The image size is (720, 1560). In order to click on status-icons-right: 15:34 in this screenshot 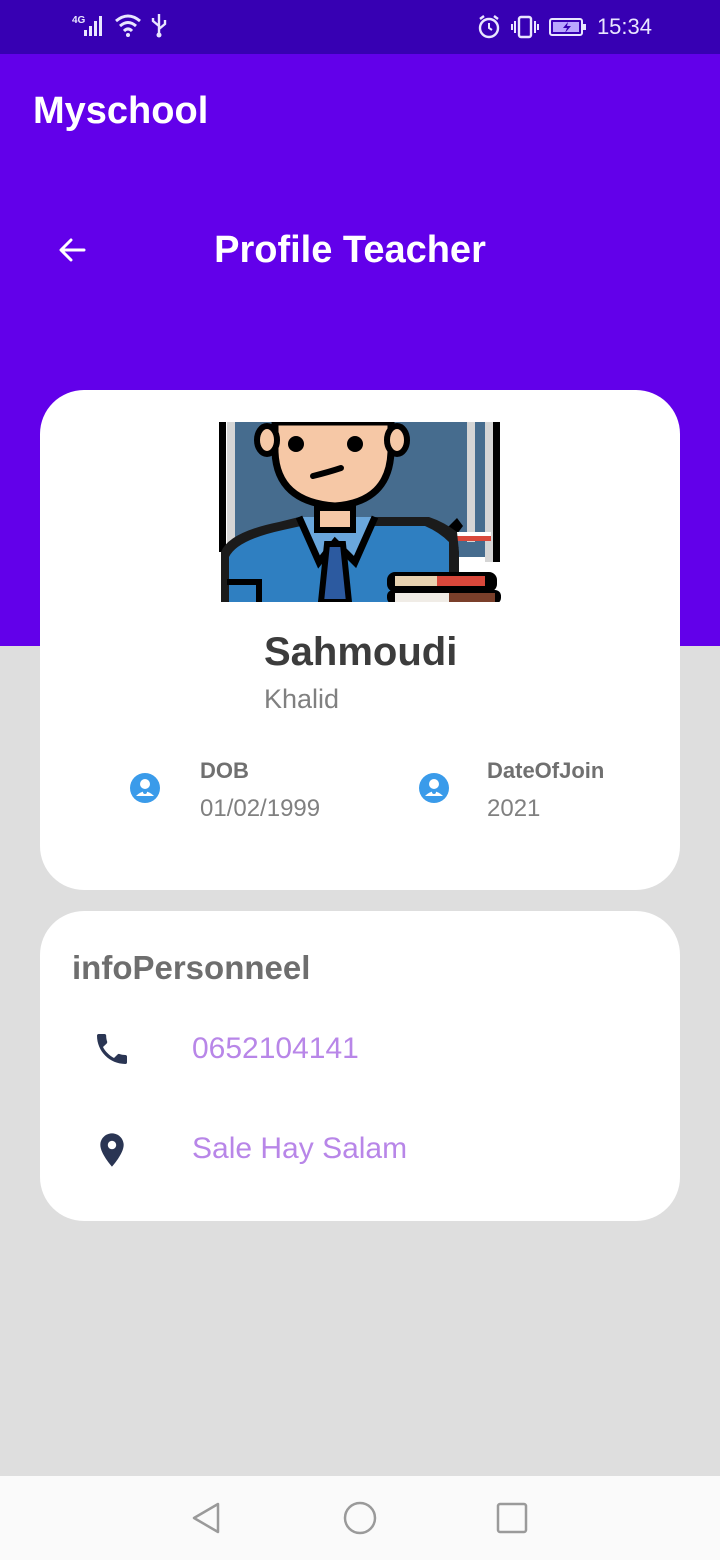, I will do `click(564, 27)`.